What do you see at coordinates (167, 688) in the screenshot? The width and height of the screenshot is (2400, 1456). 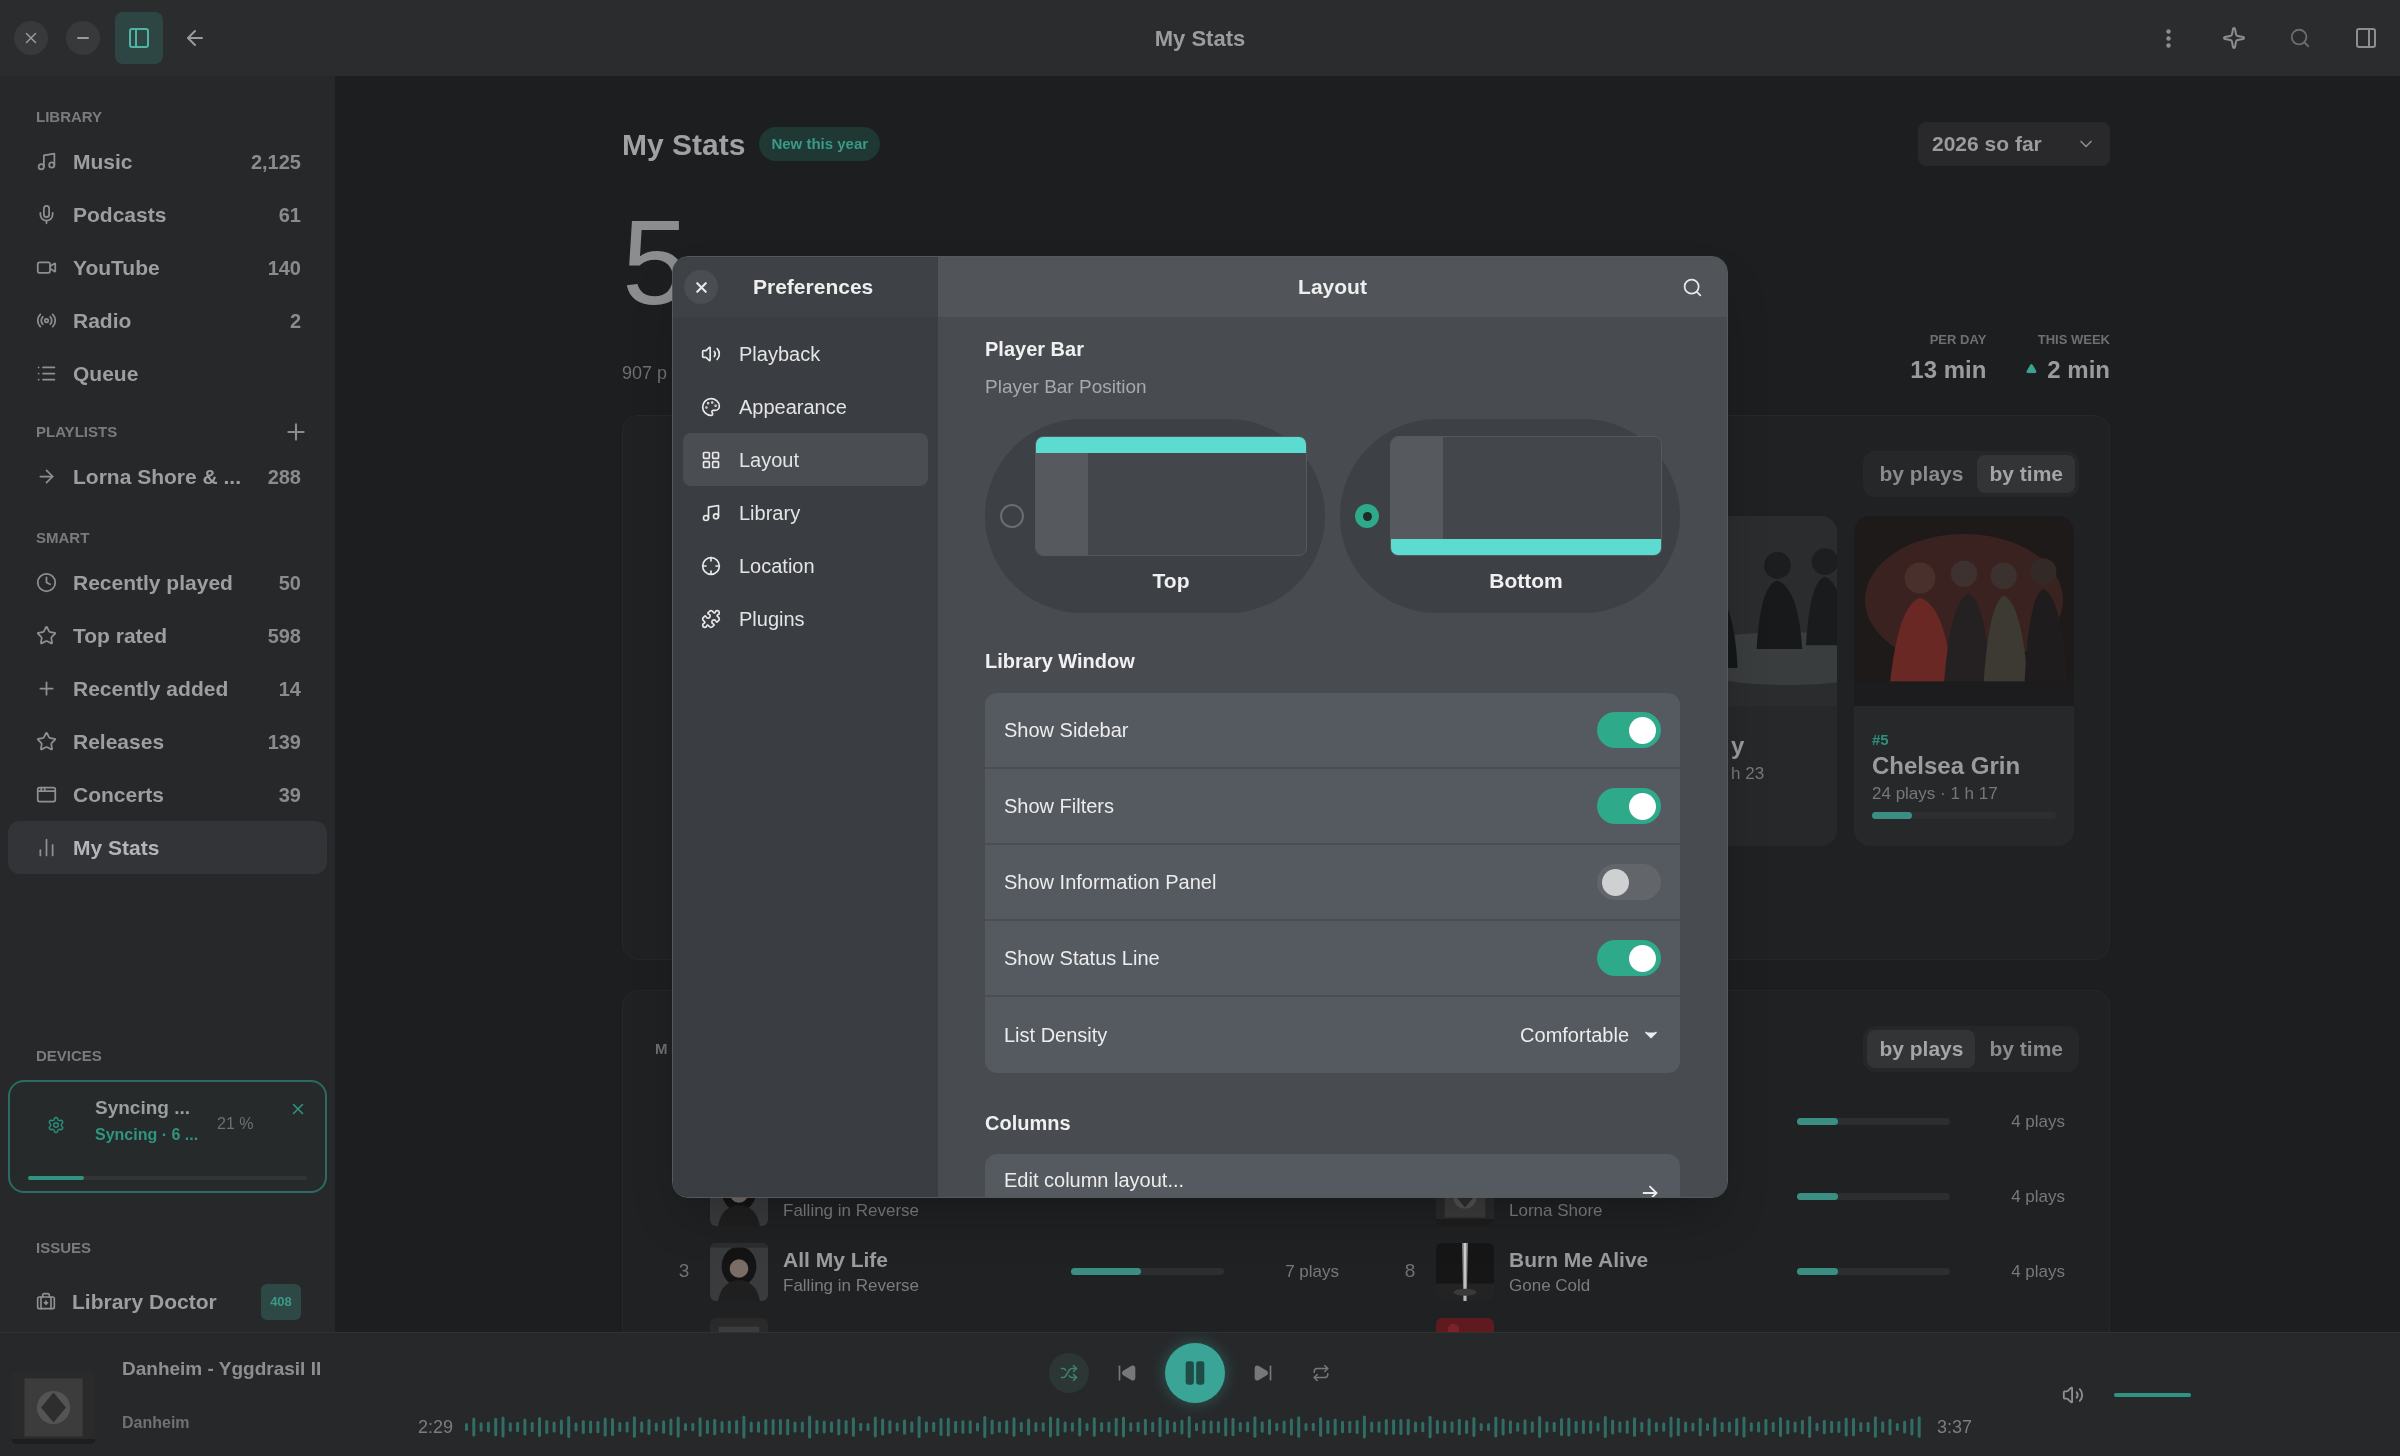 I see `sidebar-item: Recently added 14` at bounding box center [167, 688].